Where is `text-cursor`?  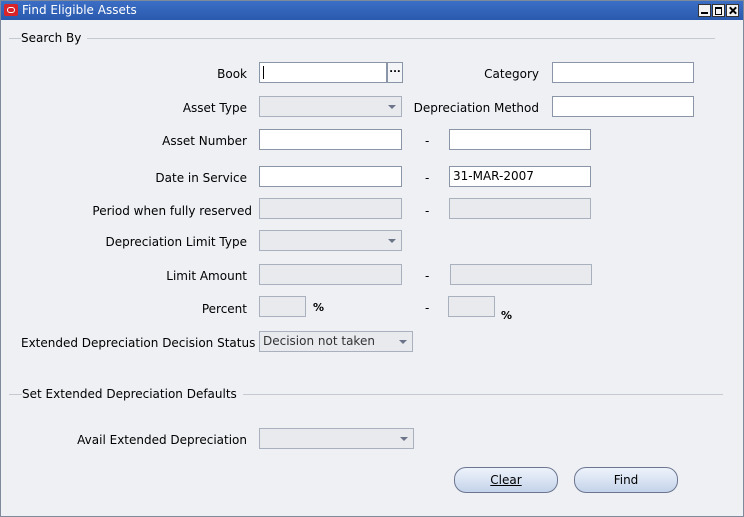 text-cursor is located at coordinates (263, 72).